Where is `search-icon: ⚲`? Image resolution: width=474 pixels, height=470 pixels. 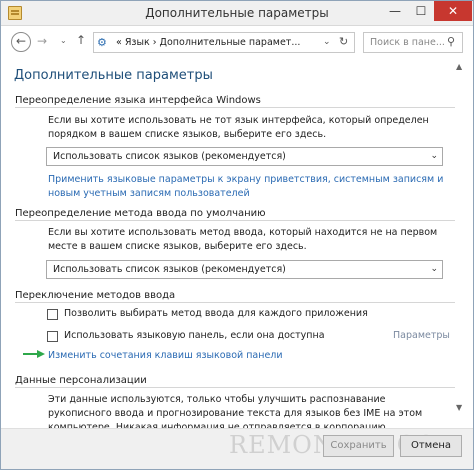
search-icon: ⚲ is located at coordinates (451, 41).